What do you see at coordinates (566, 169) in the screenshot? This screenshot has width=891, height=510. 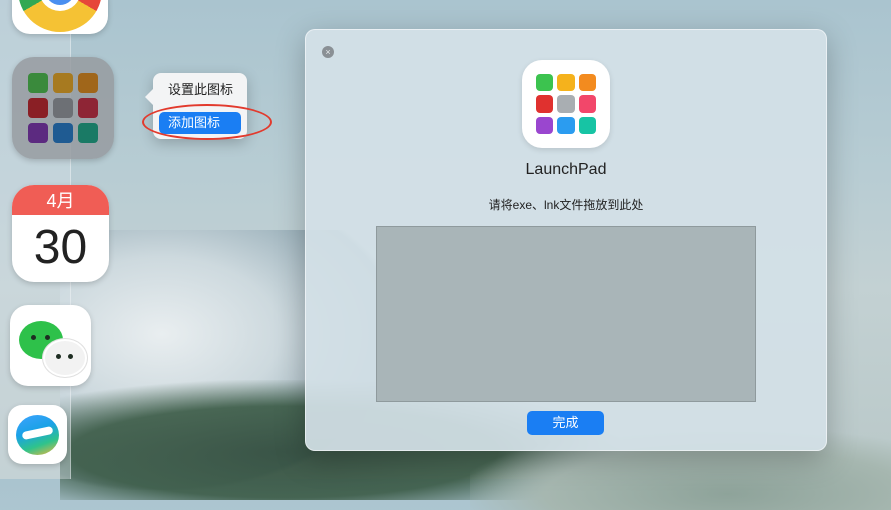 I see `app-name: LaunchPad` at bounding box center [566, 169].